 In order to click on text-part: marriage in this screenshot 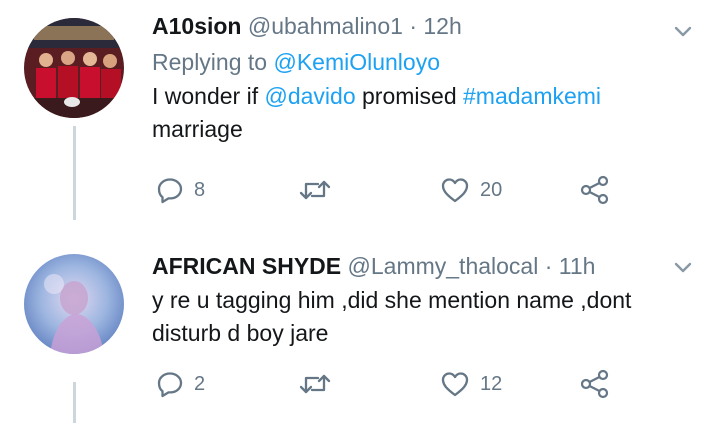, I will do `click(197, 129)`.